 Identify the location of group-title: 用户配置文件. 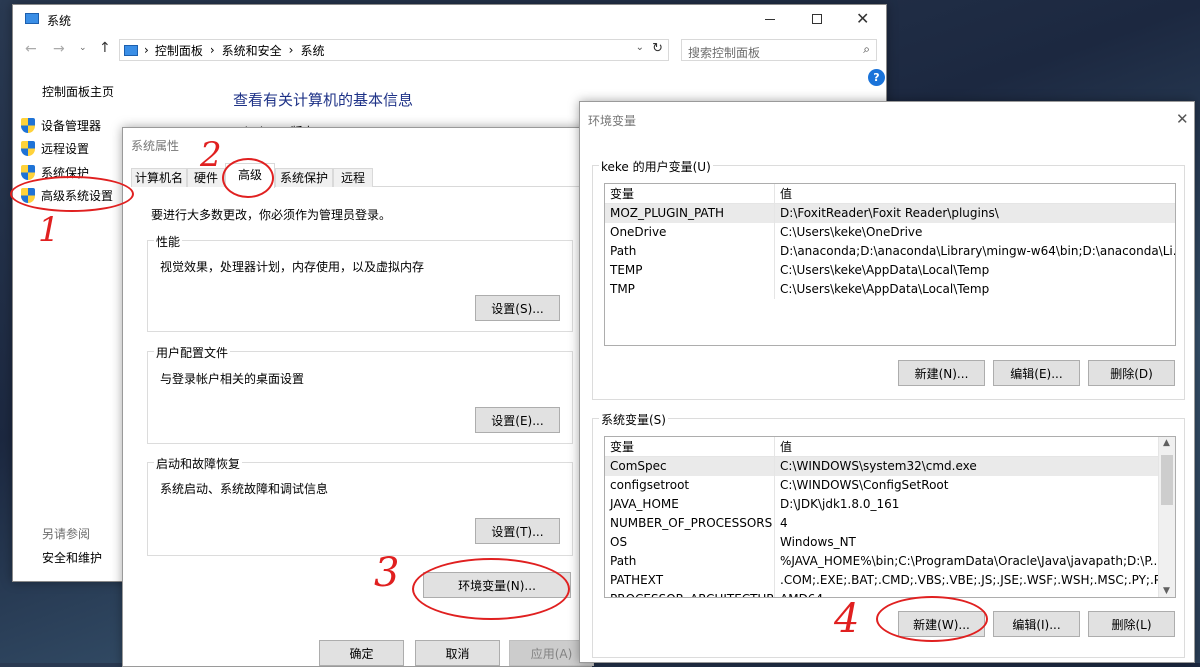
(192, 352).